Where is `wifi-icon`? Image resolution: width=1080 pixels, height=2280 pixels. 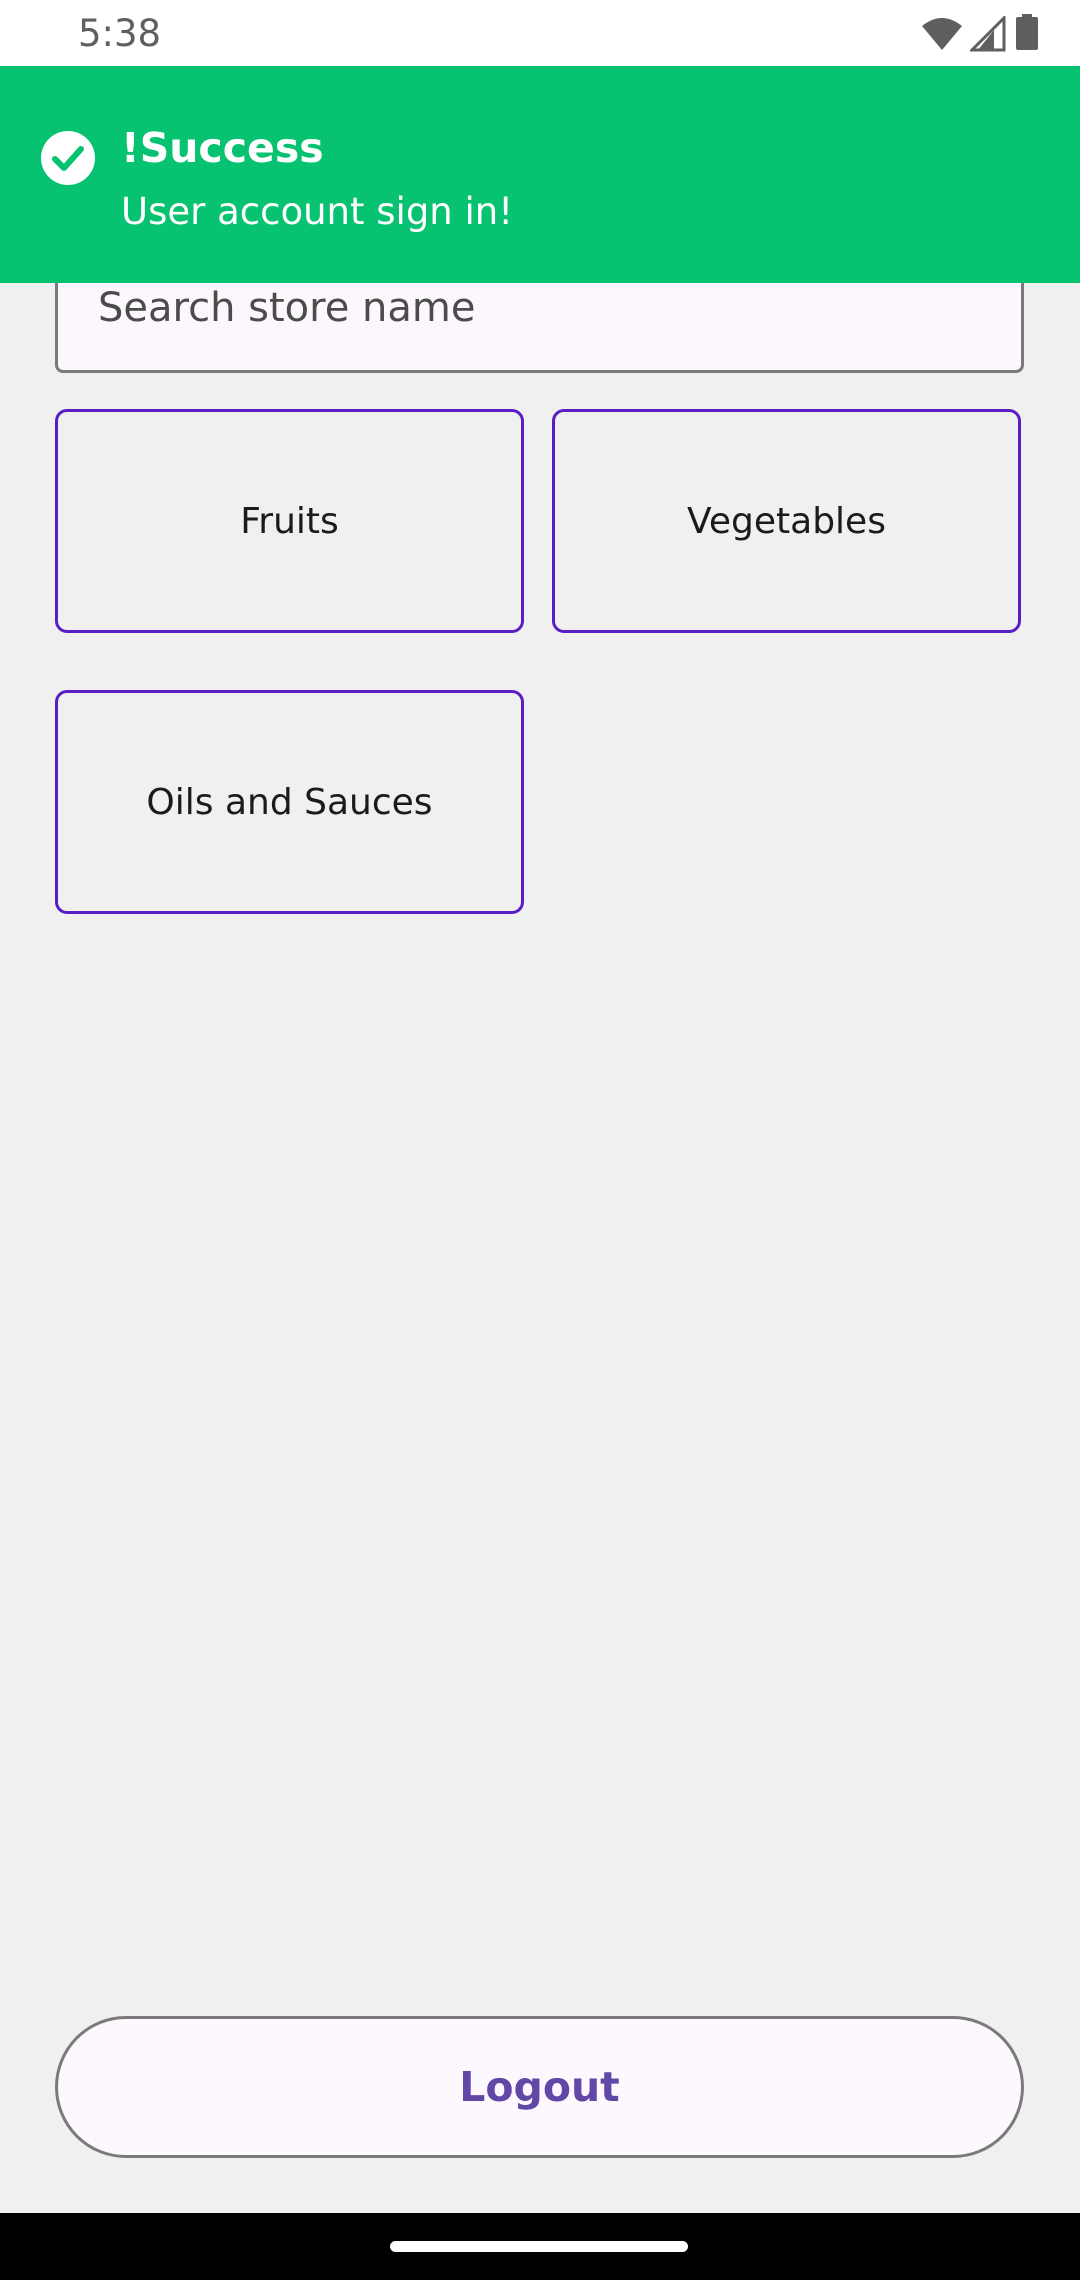
wifi-icon is located at coordinates (942, 34).